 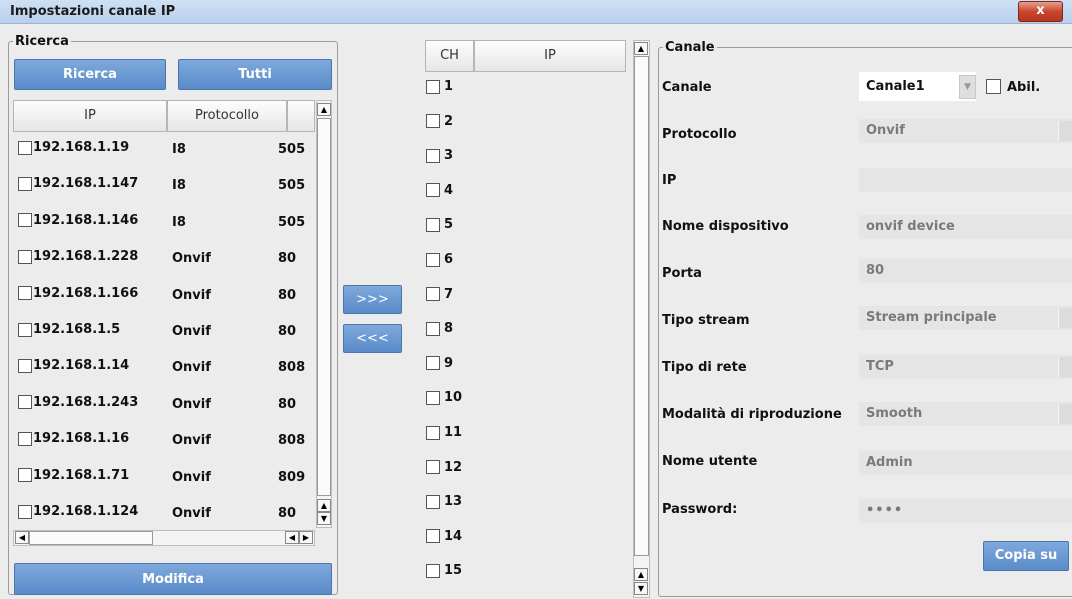 What do you see at coordinates (687, 87) in the screenshot?
I see `channel-label: Canale` at bounding box center [687, 87].